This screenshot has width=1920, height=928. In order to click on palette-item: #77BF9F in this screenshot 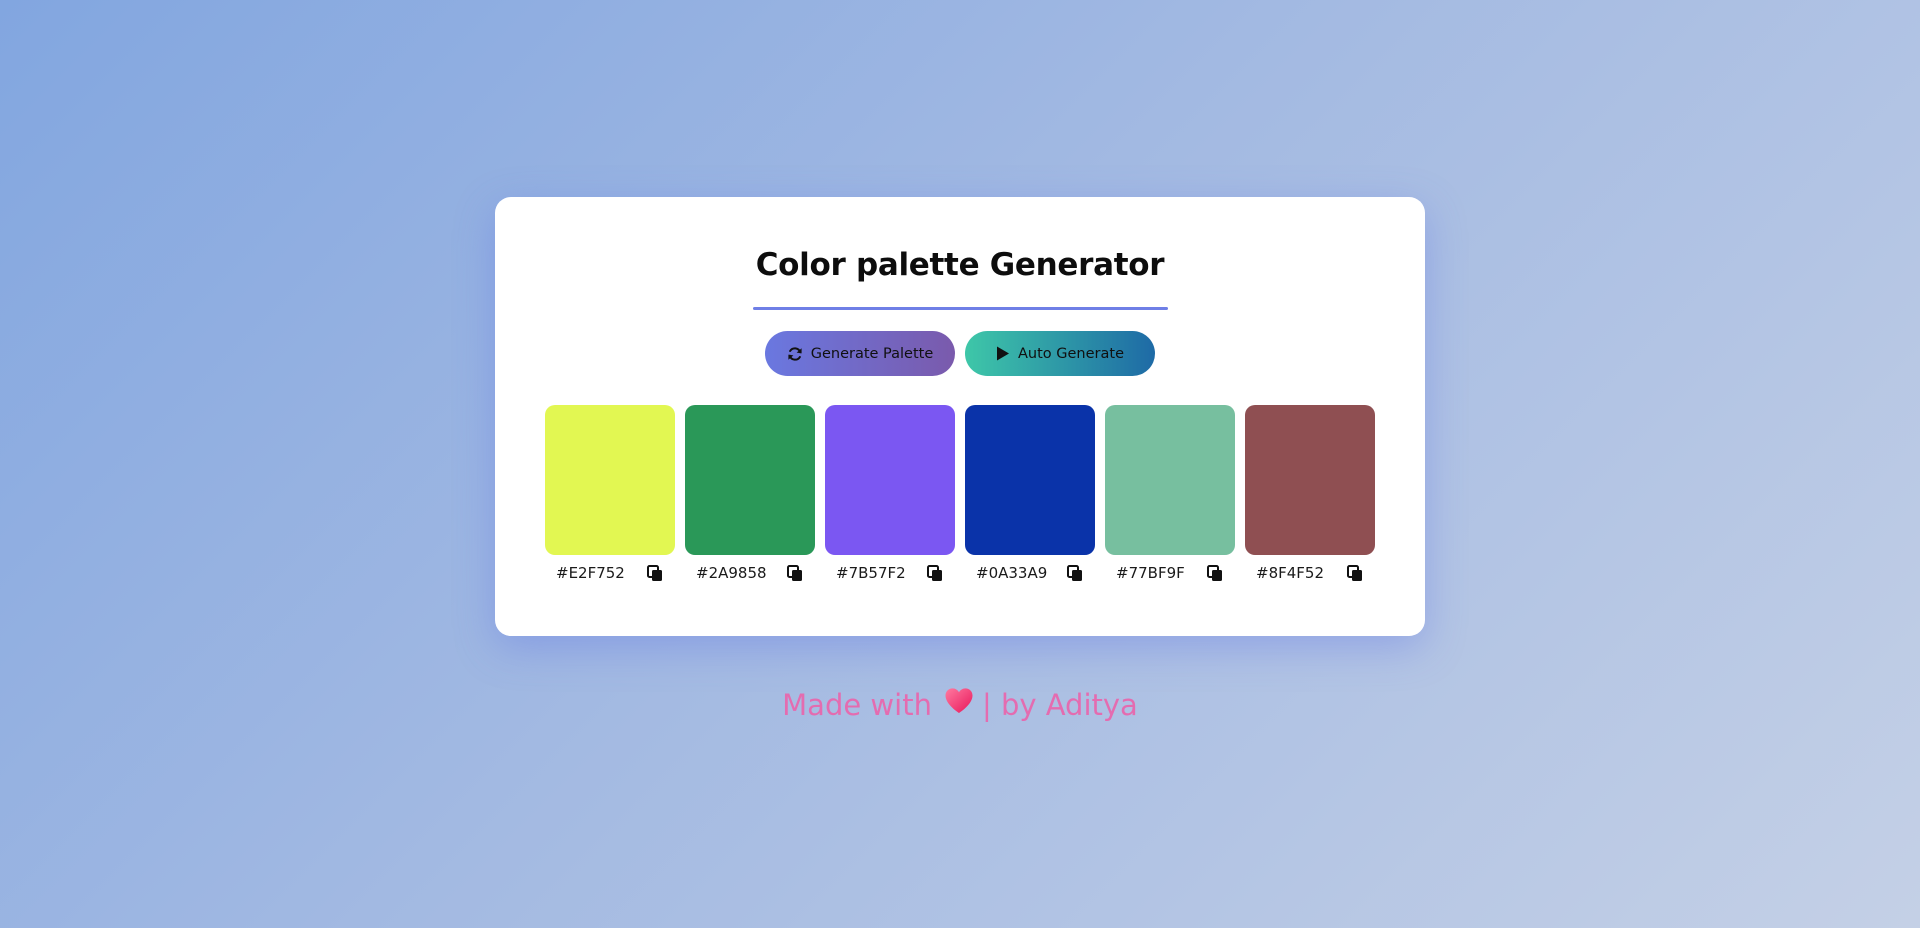, I will do `click(1170, 495)`.